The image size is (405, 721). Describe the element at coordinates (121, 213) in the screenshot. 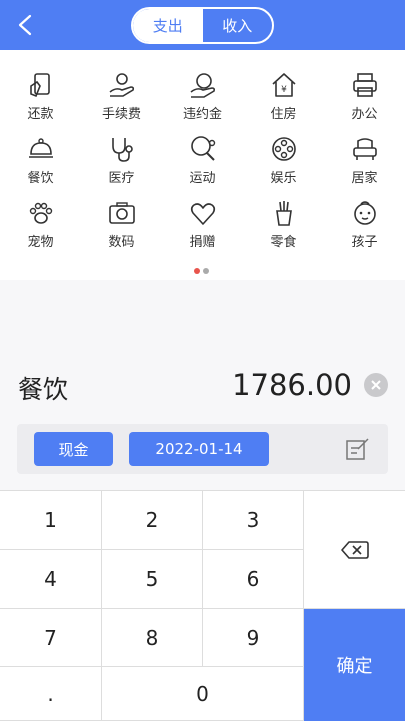

I see `digital-icon` at that location.